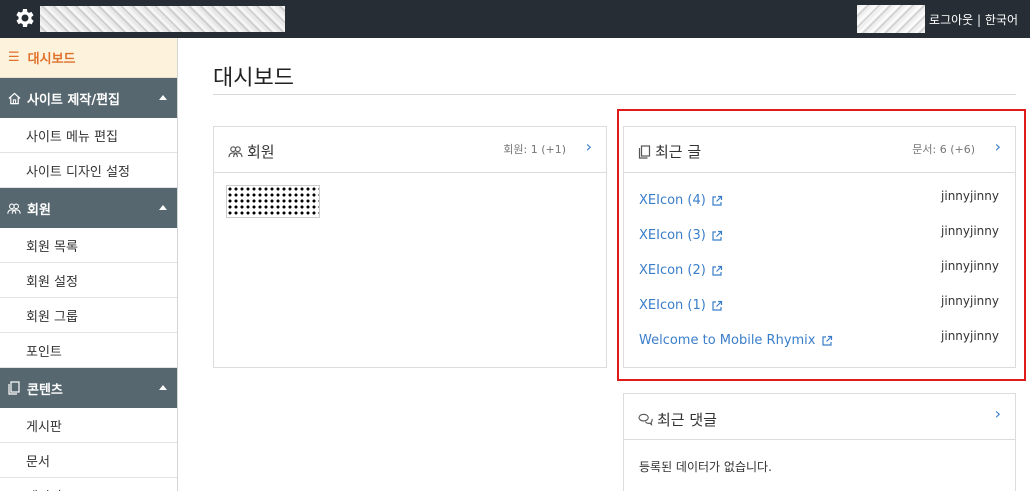  I want to click on site-name-redacted, so click(162, 19).